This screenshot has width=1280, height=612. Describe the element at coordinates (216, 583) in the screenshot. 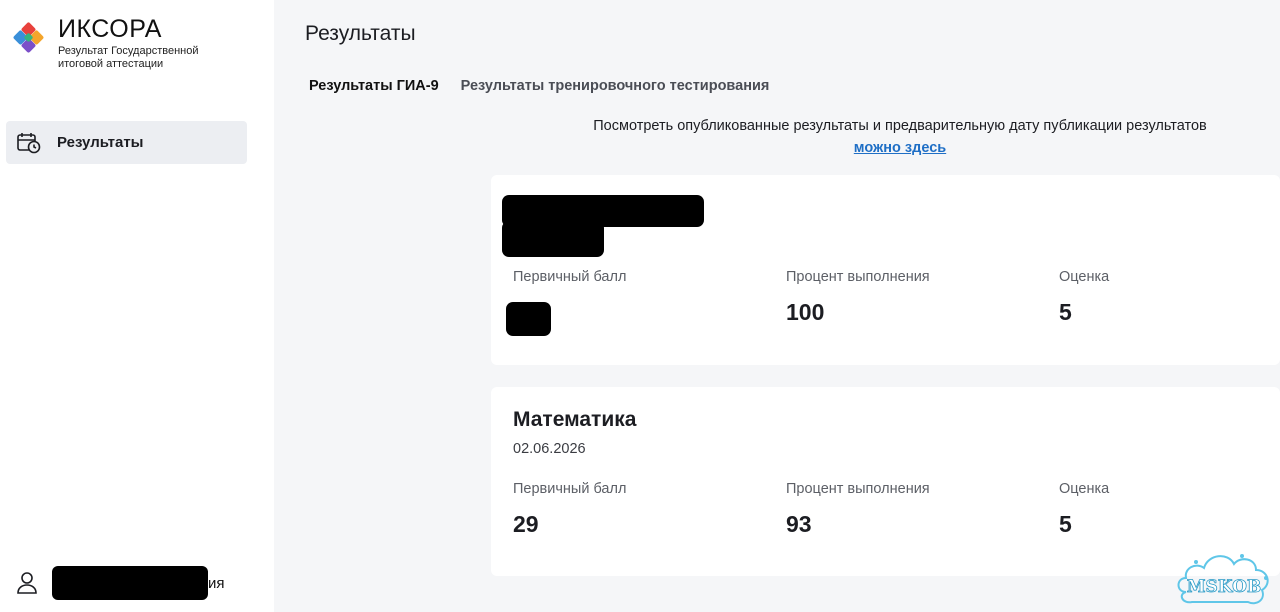

I see `user-name-tail: ия` at that location.